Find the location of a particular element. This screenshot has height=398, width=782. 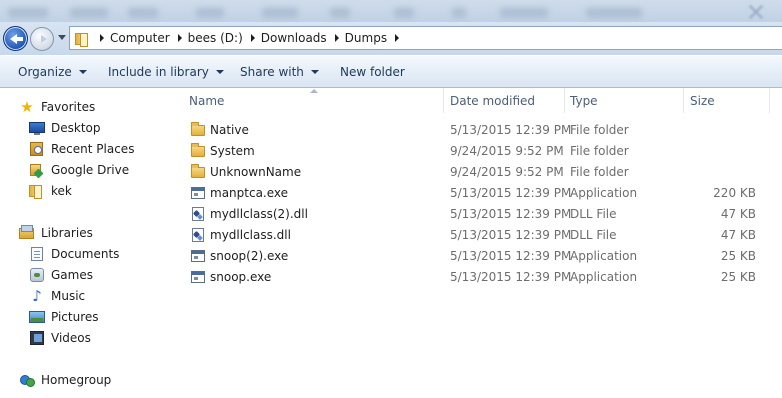

file-name-cell: snoop.exe is located at coordinates (230, 276).